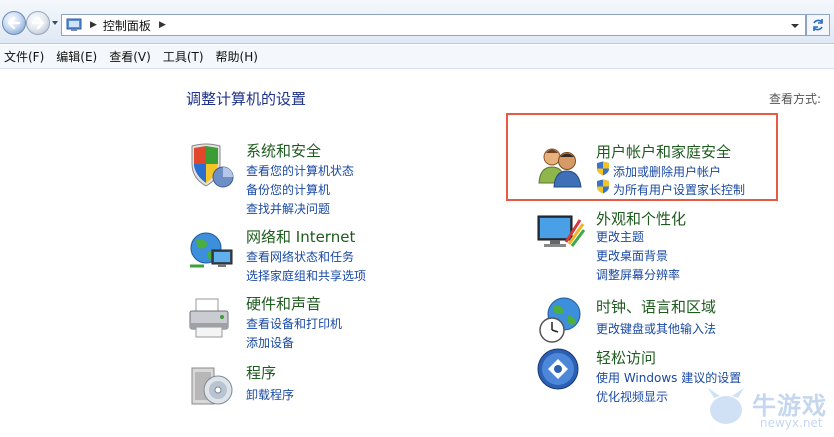  I want to click on link-homegroup-sharing: 选择家庭组和共享选项, so click(306, 275).